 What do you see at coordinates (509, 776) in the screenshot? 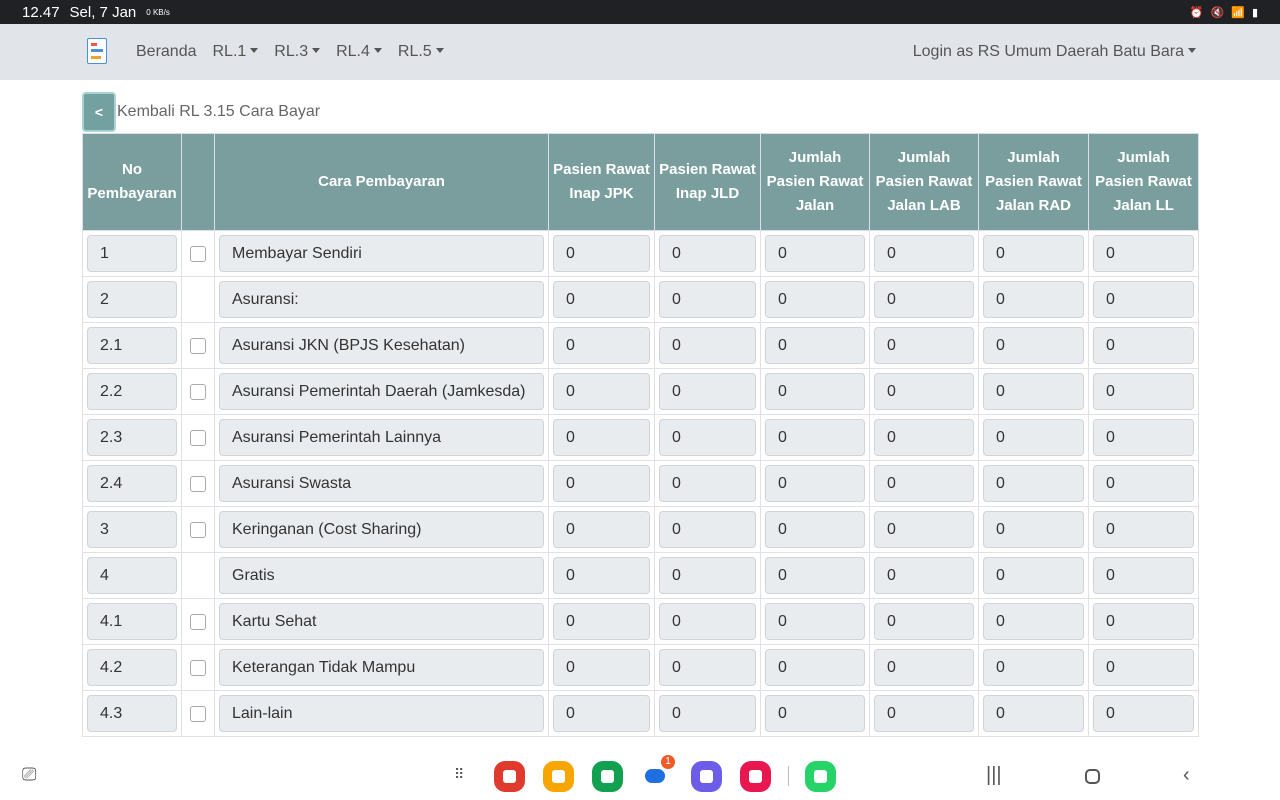
I see `notes-app-icon` at bounding box center [509, 776].